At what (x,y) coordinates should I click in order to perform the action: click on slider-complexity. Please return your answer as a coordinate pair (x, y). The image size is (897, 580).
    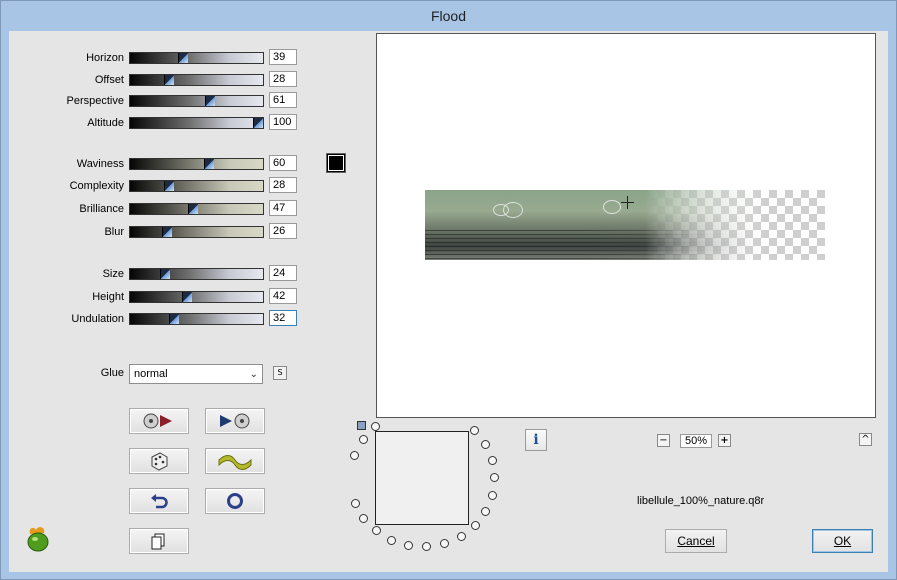
    Looking at the image, I should click on (196, 186).